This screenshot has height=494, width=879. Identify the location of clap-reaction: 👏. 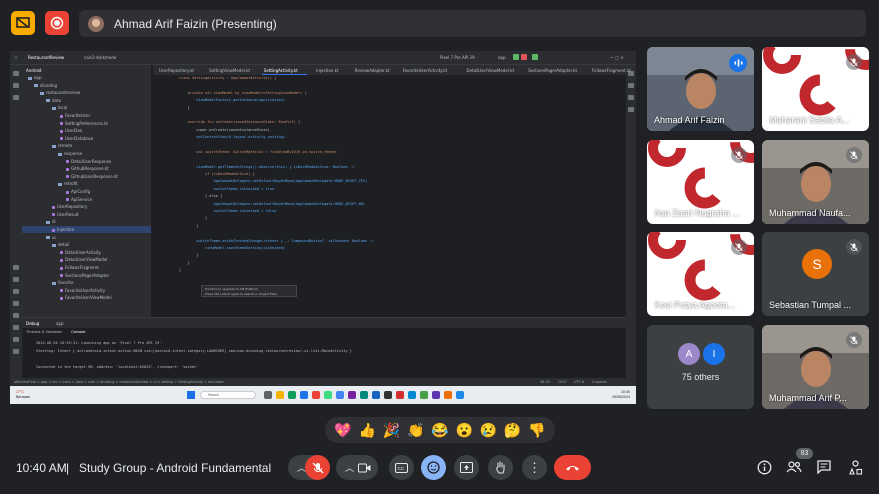
(416, 430).